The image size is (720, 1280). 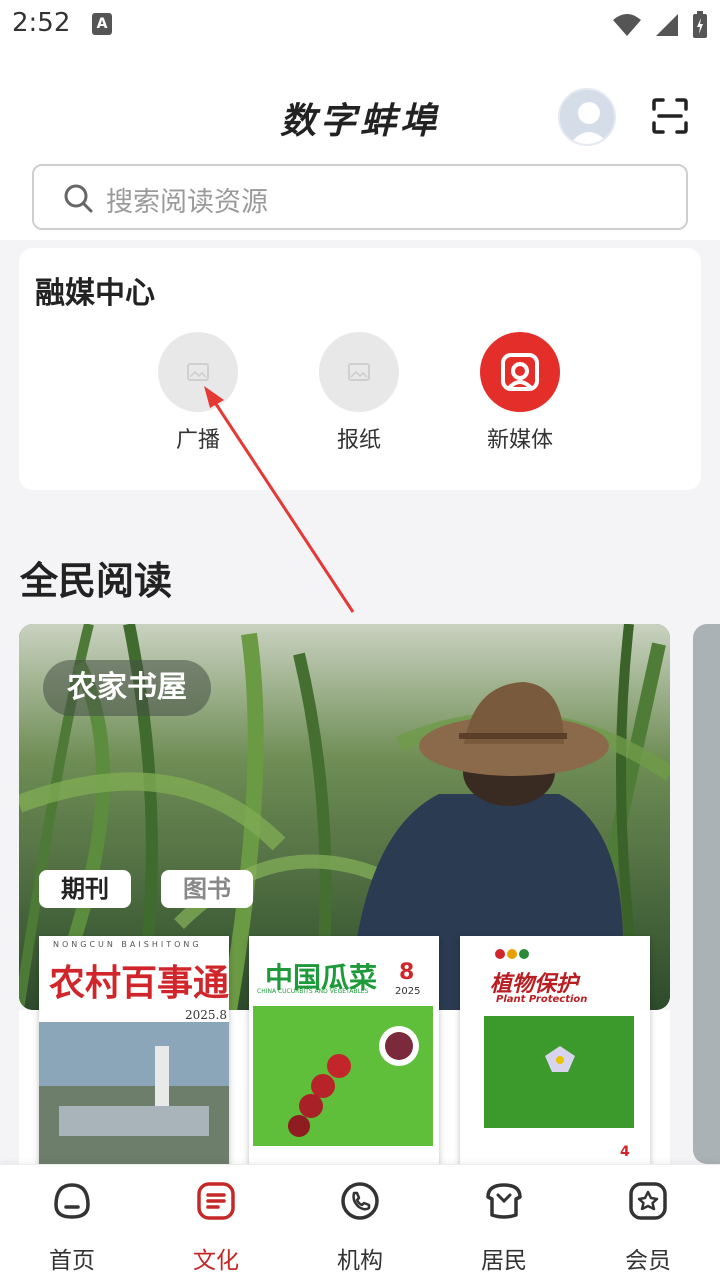 What do you see at coordinates (102, 24) in the screenshot?
I see `notification-icon: A` at bounding box center [102, 24].